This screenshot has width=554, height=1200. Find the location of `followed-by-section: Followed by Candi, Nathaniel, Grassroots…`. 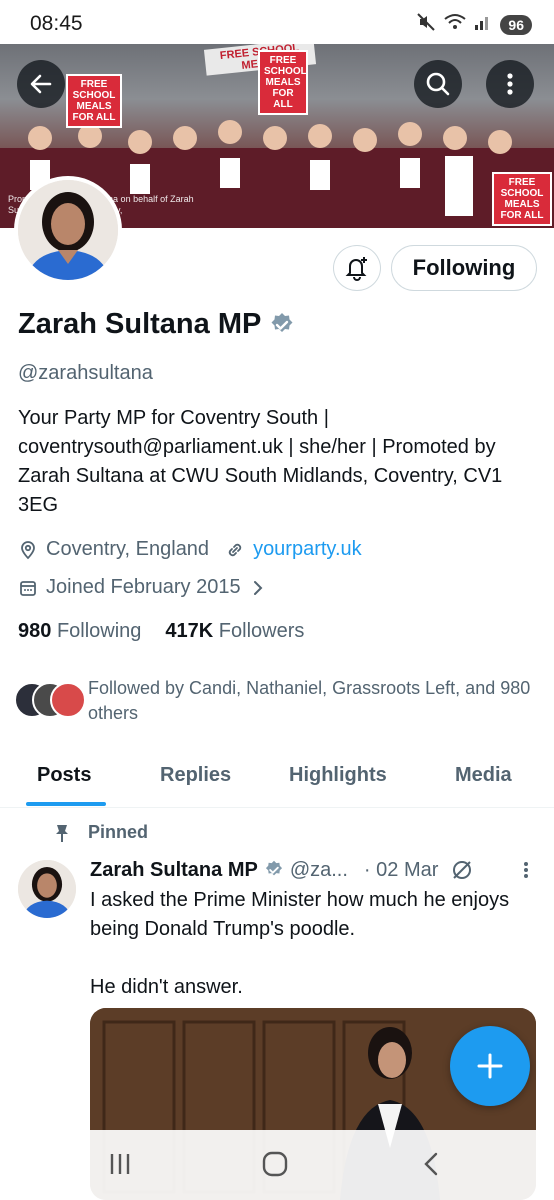

followed-by-section: Followed by Candi, Nathaniel, Grassroots… is located at coordinates (276, 701).